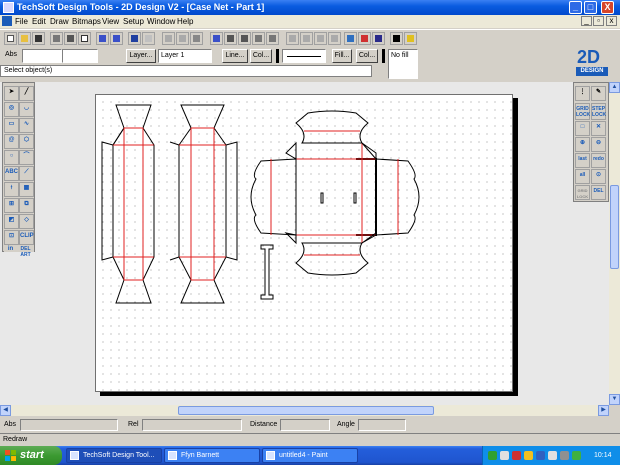 The width and height of the screenshot is (620, 465). What do you see at coordinates (364, 38) in the screenshot?
I see `color-icon` at bounding box center [364, 38].